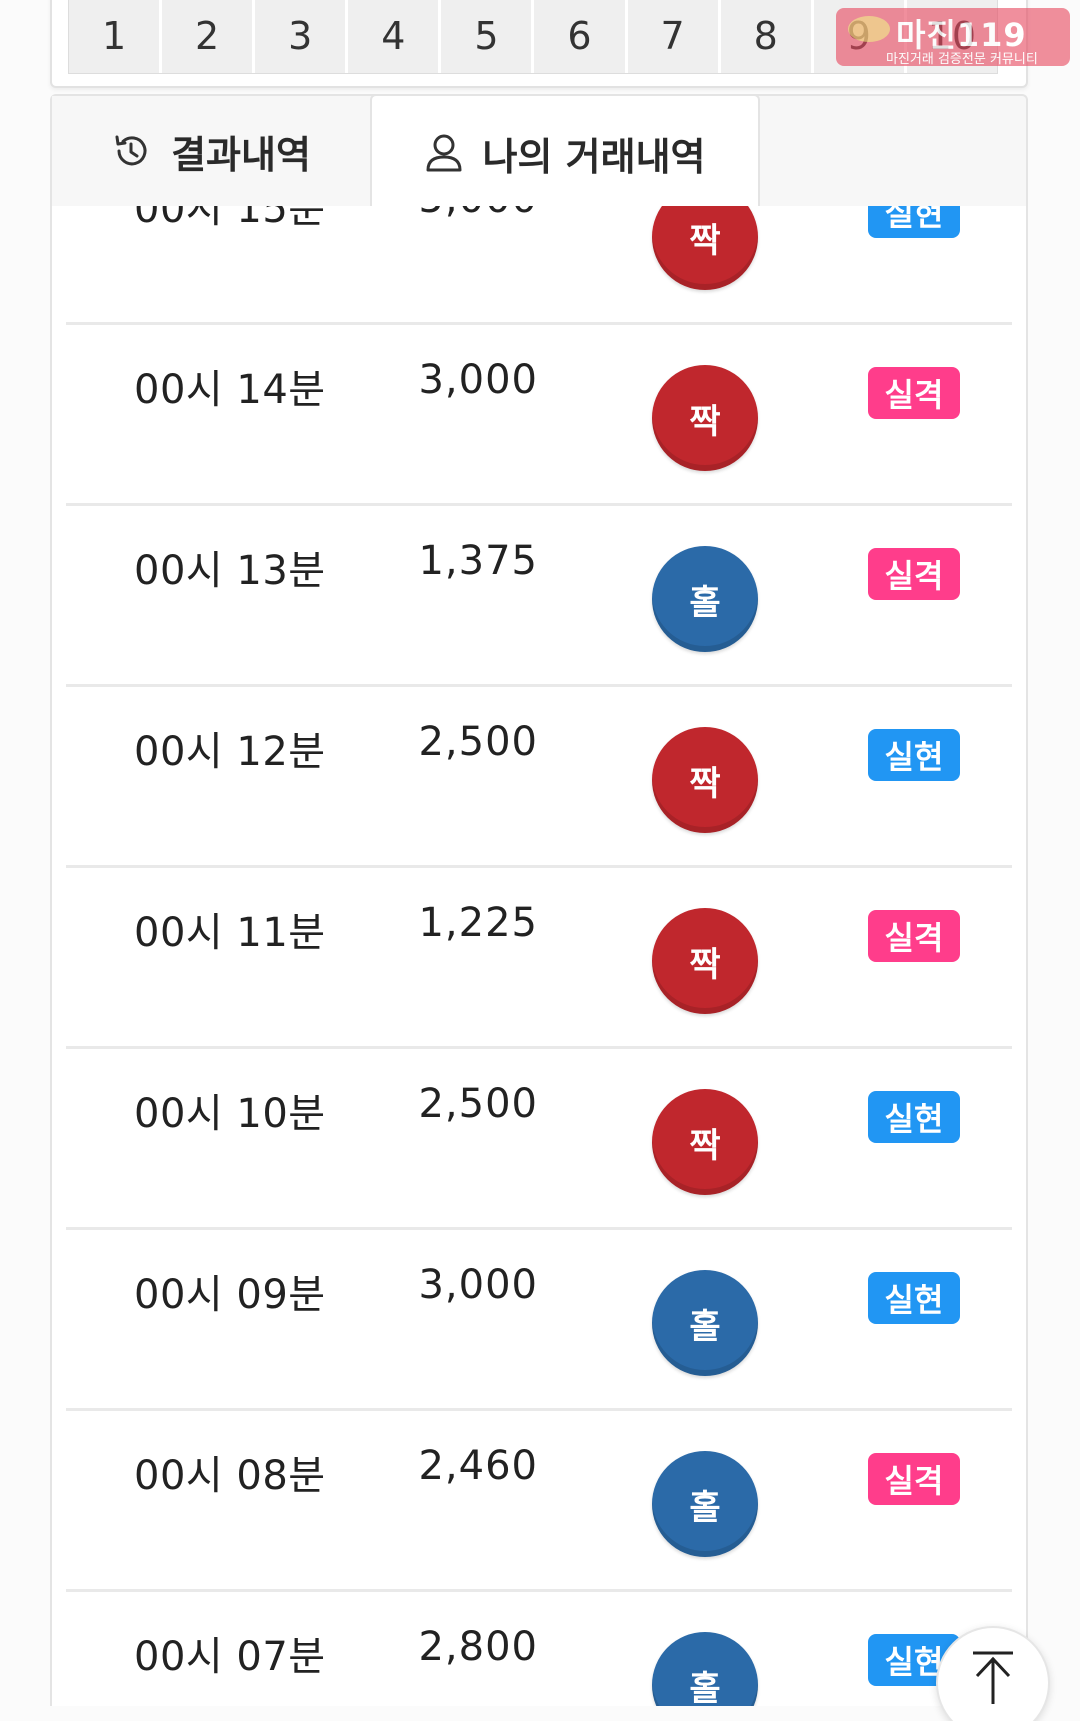  I want to click on tab-results: 결과내역, so click(211, 152).